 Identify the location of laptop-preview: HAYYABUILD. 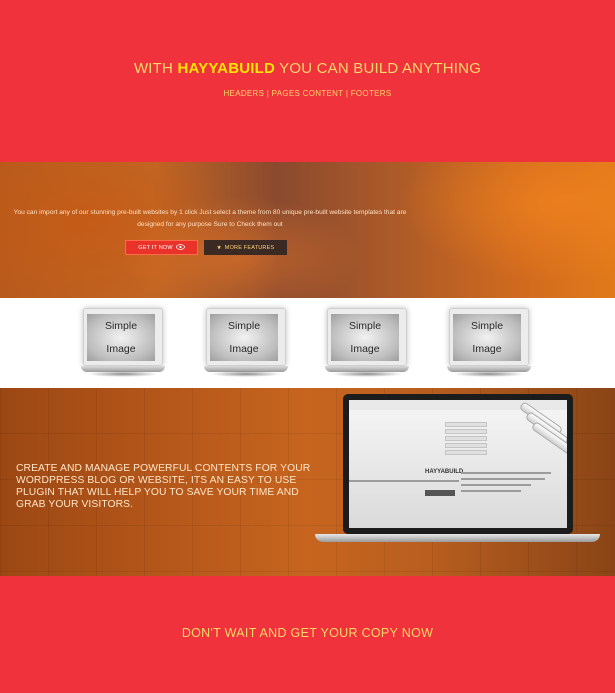
(457, 469).